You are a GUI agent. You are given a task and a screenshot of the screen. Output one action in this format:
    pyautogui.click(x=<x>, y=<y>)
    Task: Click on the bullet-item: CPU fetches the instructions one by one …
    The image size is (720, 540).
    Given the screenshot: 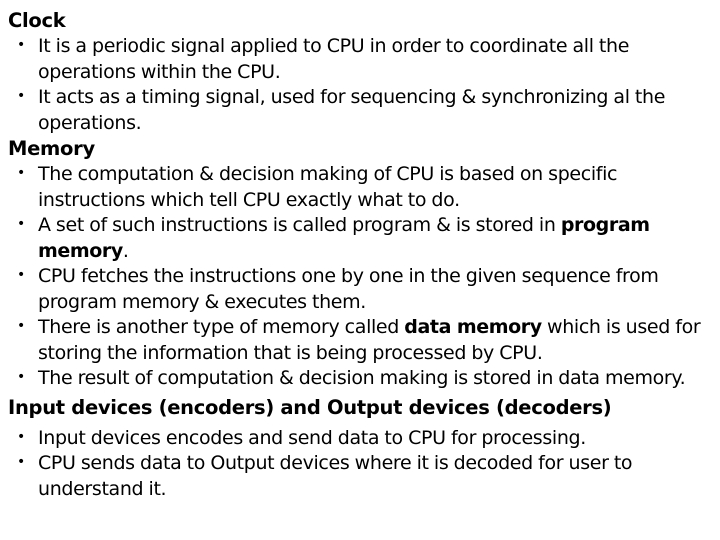 What is the action you would take?
    pyautogui.click(x=362, y=289)
    